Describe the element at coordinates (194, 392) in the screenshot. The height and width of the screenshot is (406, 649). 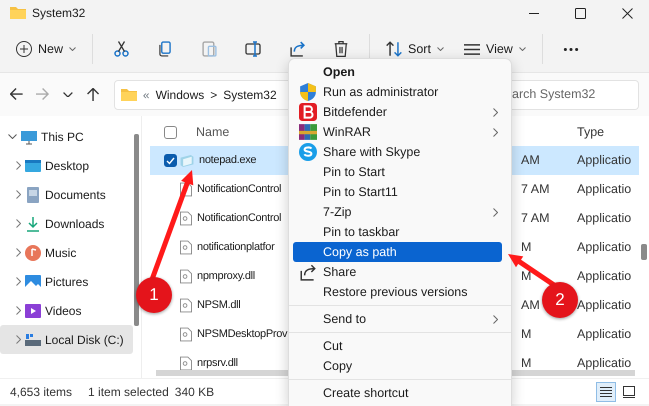
I see `selection-size: 340 KB` at that location.